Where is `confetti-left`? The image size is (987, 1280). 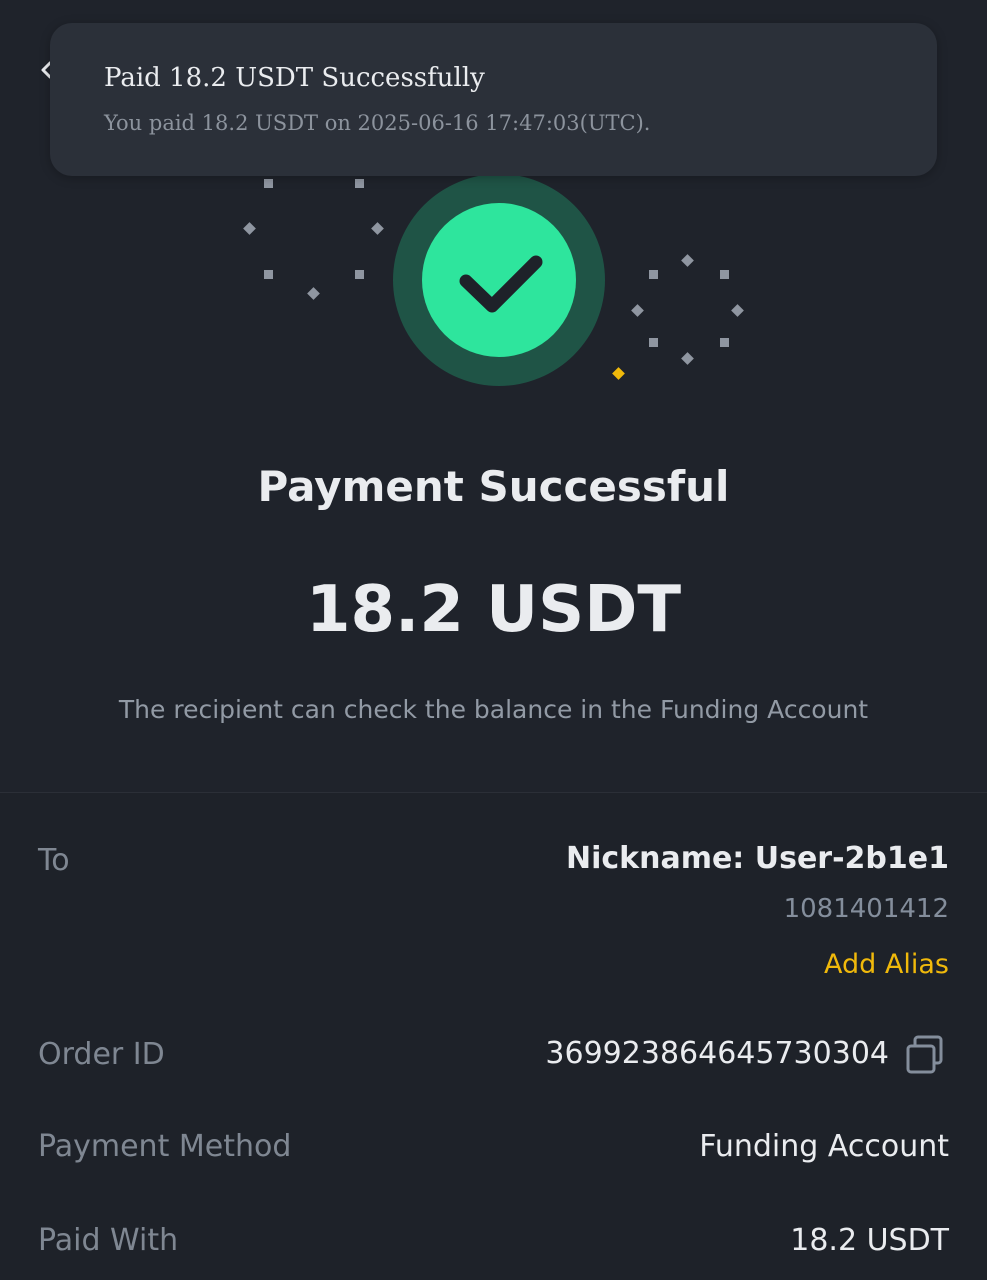
confetti-left is located at coordinates (313, 239).